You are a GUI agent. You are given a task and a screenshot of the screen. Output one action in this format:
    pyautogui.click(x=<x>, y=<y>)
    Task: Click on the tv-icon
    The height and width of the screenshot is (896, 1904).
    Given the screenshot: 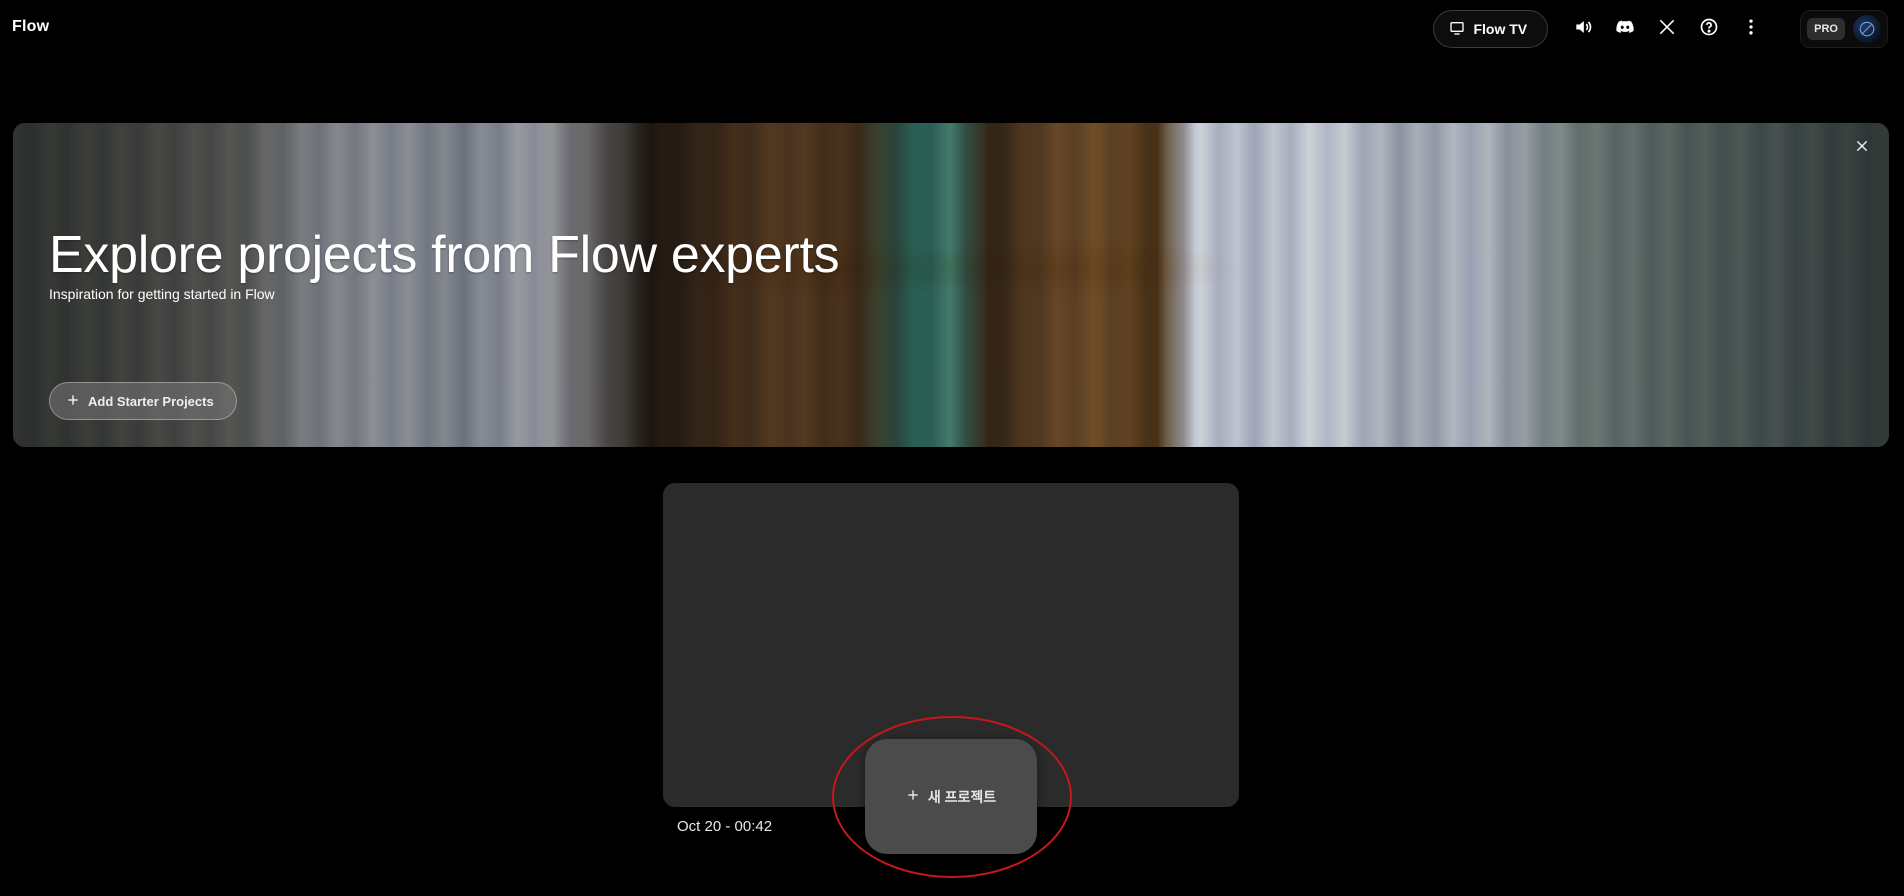 What is the action you would take?
    pyautogui.click(x=1457, y=29)
    